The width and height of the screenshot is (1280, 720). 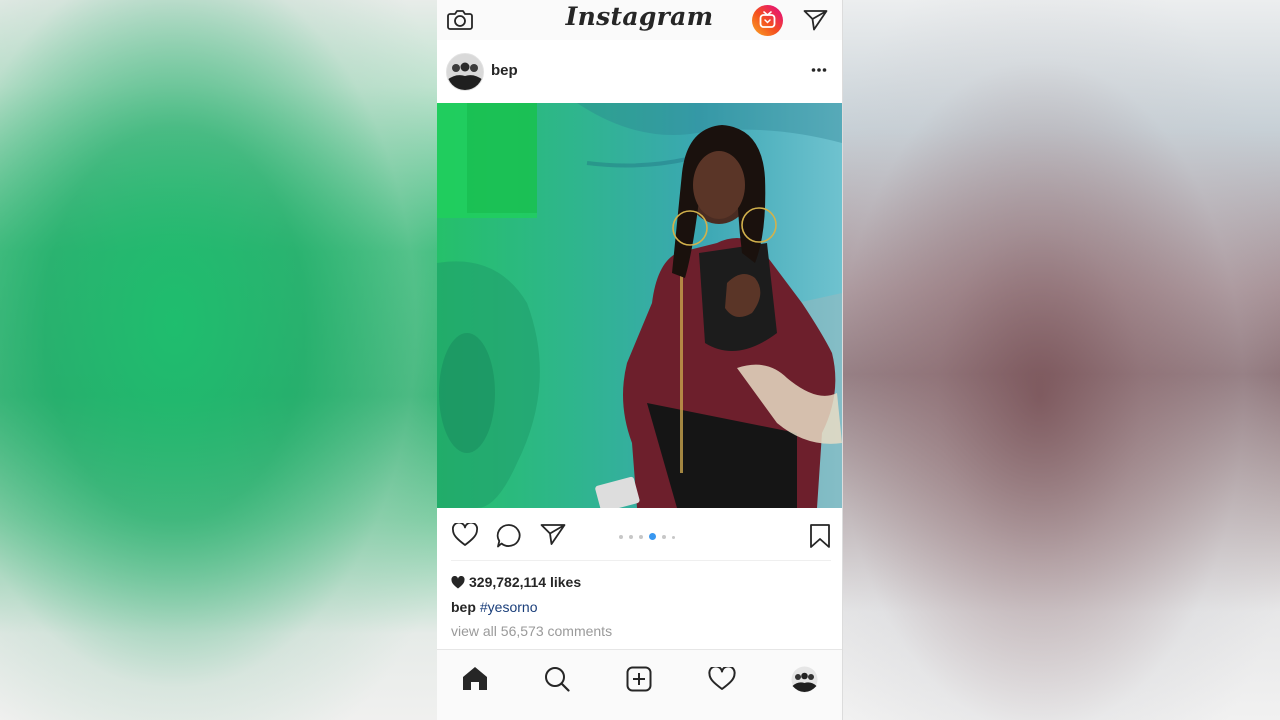 What do you see at coordinates (531, 631) in the screenshot?
I see `view-all-comments-link: view all 56,573 comments` at bounding box center [531, 631].